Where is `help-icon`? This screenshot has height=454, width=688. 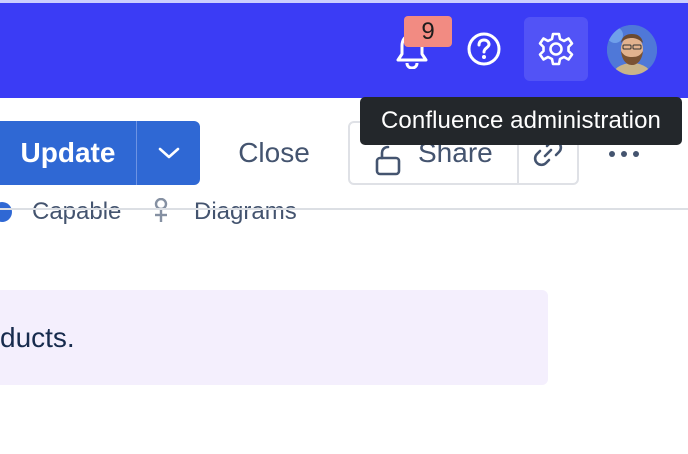
help-icon is located at coordinates (484, 49).